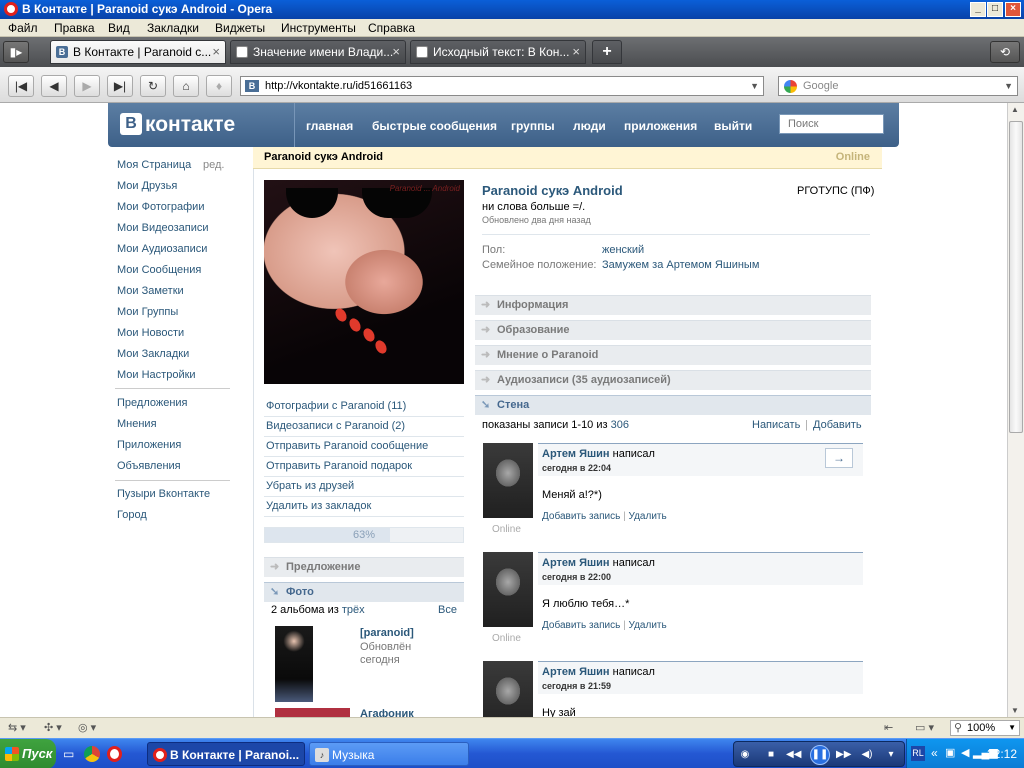 This screenshot has width=1024, height=768. I want to click on tab-vkontakte: B В Контакте | Paranoid с... ×, so click(138, 52).